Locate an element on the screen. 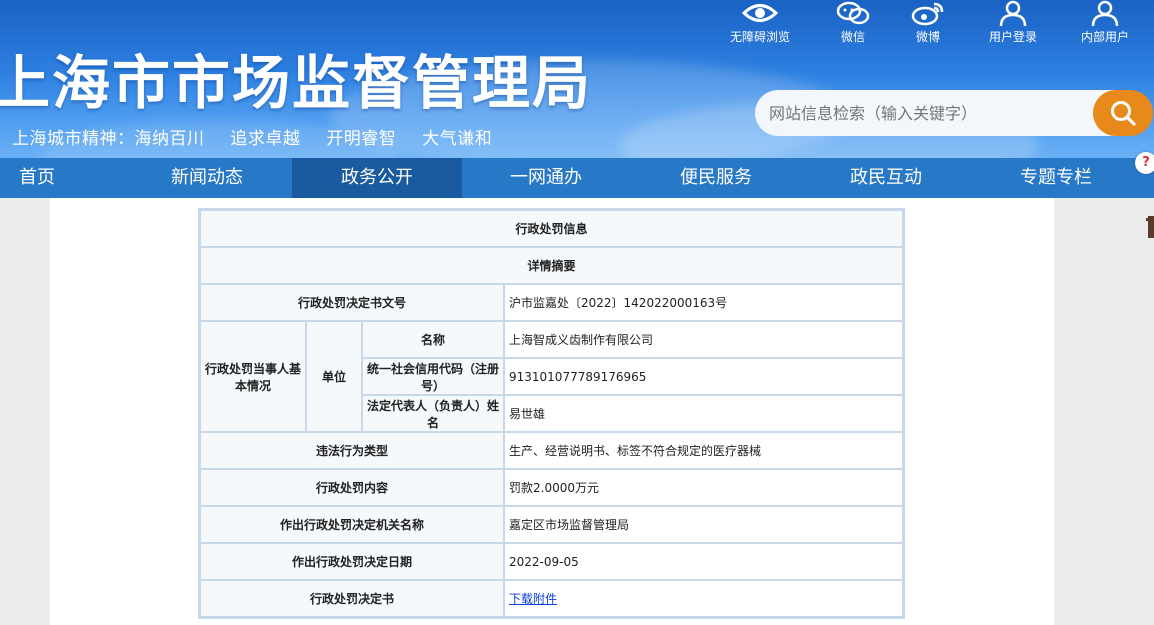  table-row: 行政处罚决定书文号 沪市监嘉处〔2022〕142022000163号 is located at coordinates (551, 302).